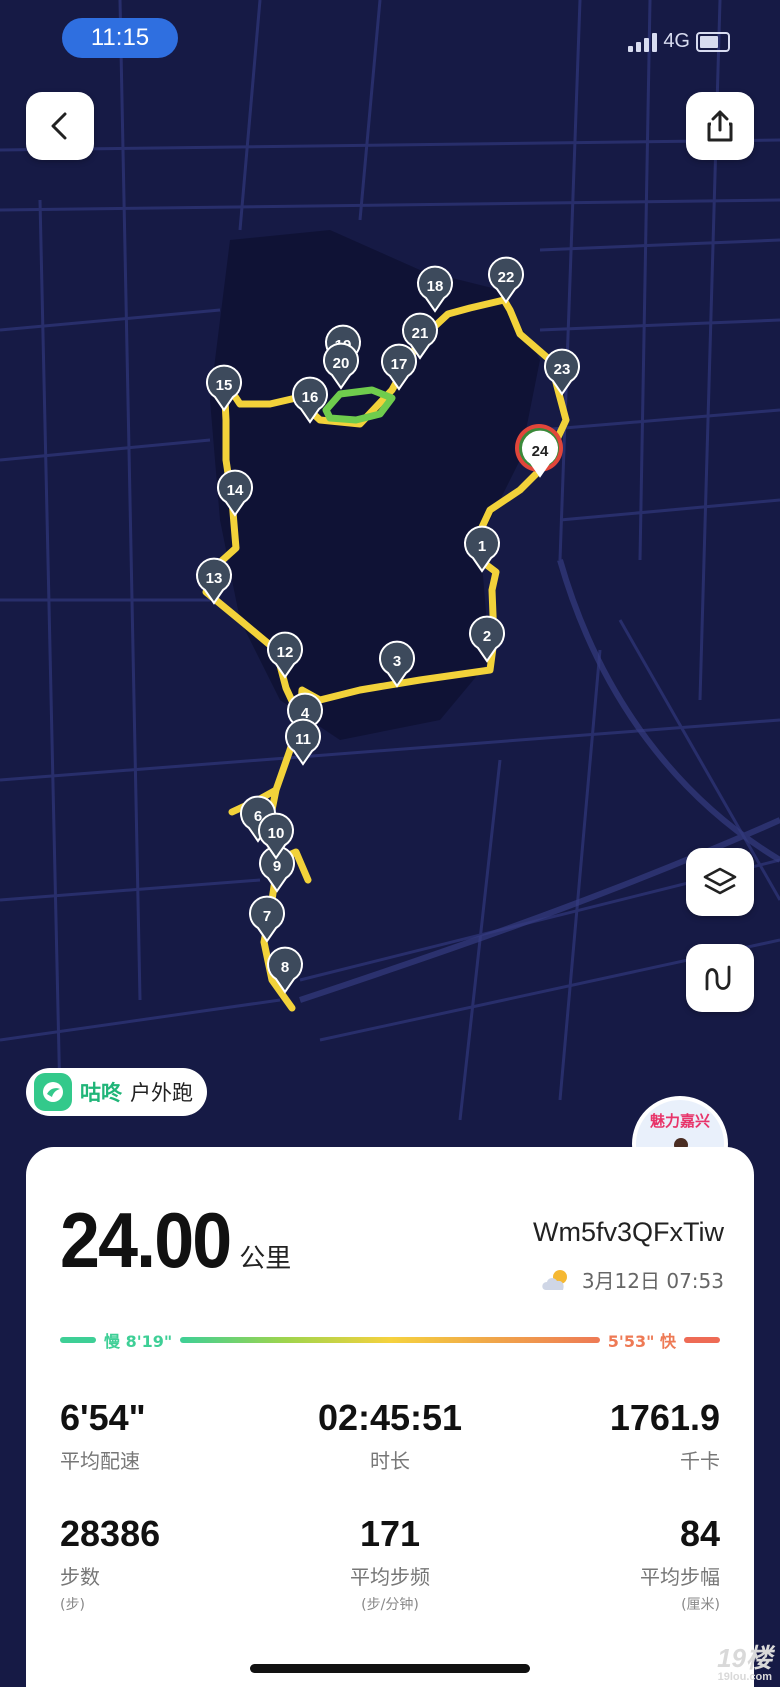 The image size is (780, 1687). What do you see at coordinates (146, 1240) in the screenshot?
I see `distance-value: 24.00` at bounding box center [146, 1240].